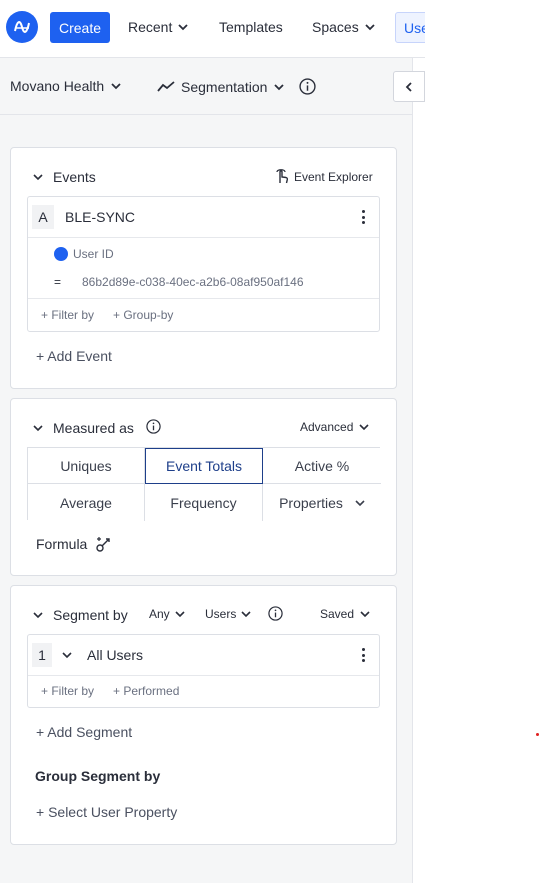 This screenshot has height=883, width=541. I want to click on add-segment-link: + Add Segment, so click(84, 732).